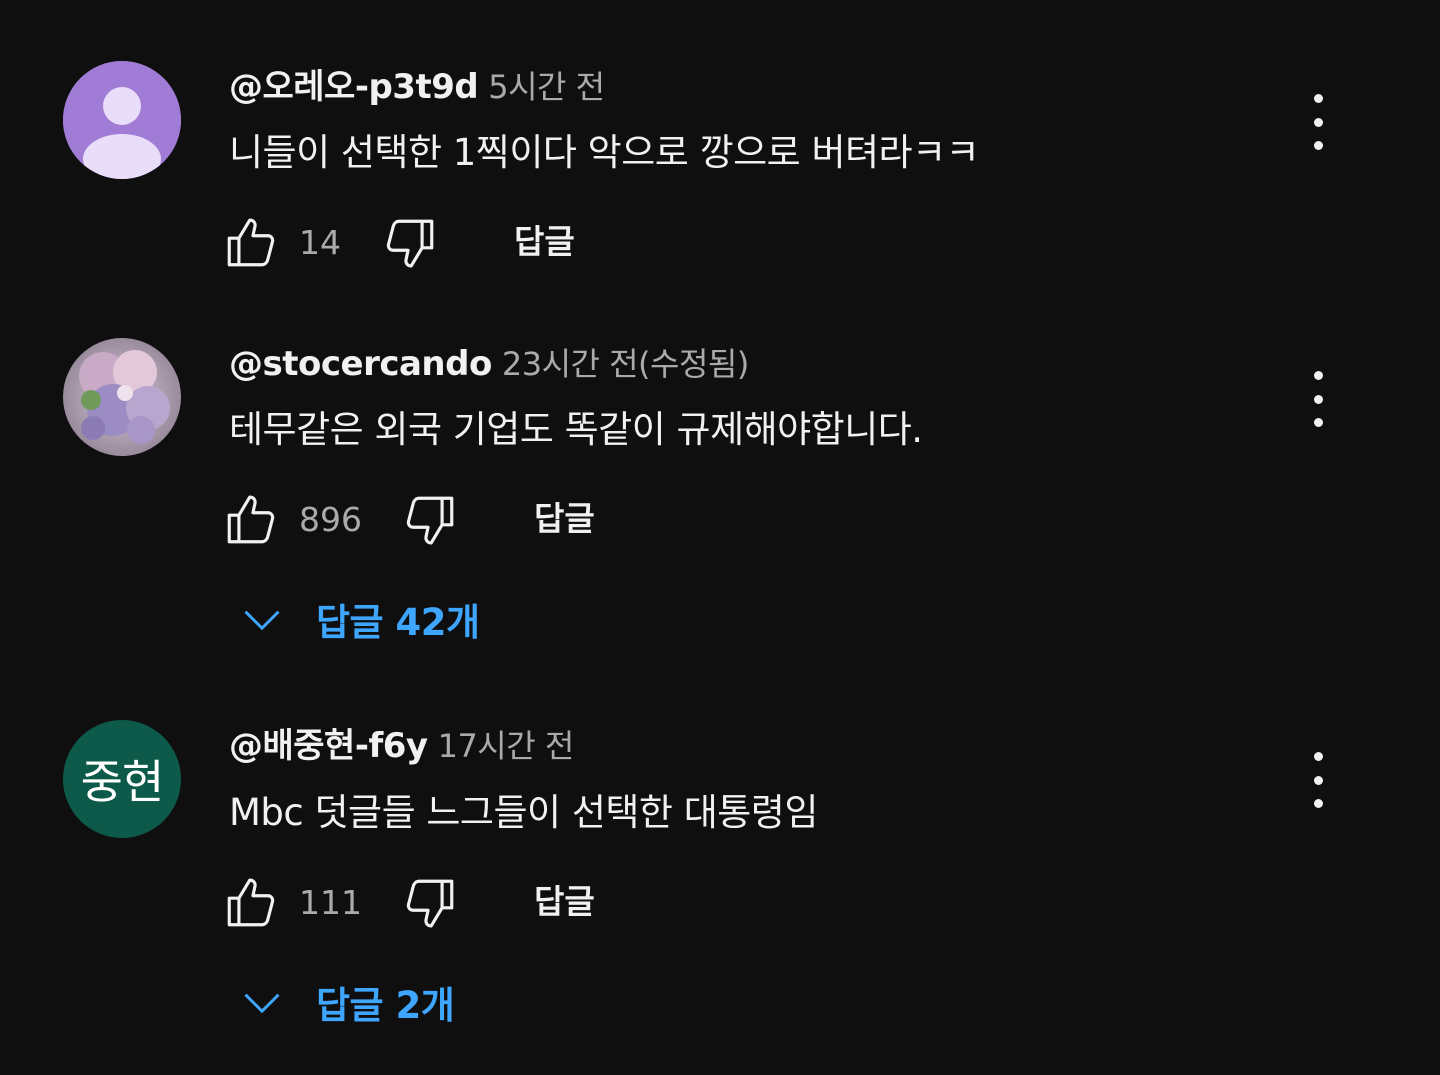  I want to click on comment-text: Mbc 덧글들 느그들이 선택한 대통령임, so click(523, 812).